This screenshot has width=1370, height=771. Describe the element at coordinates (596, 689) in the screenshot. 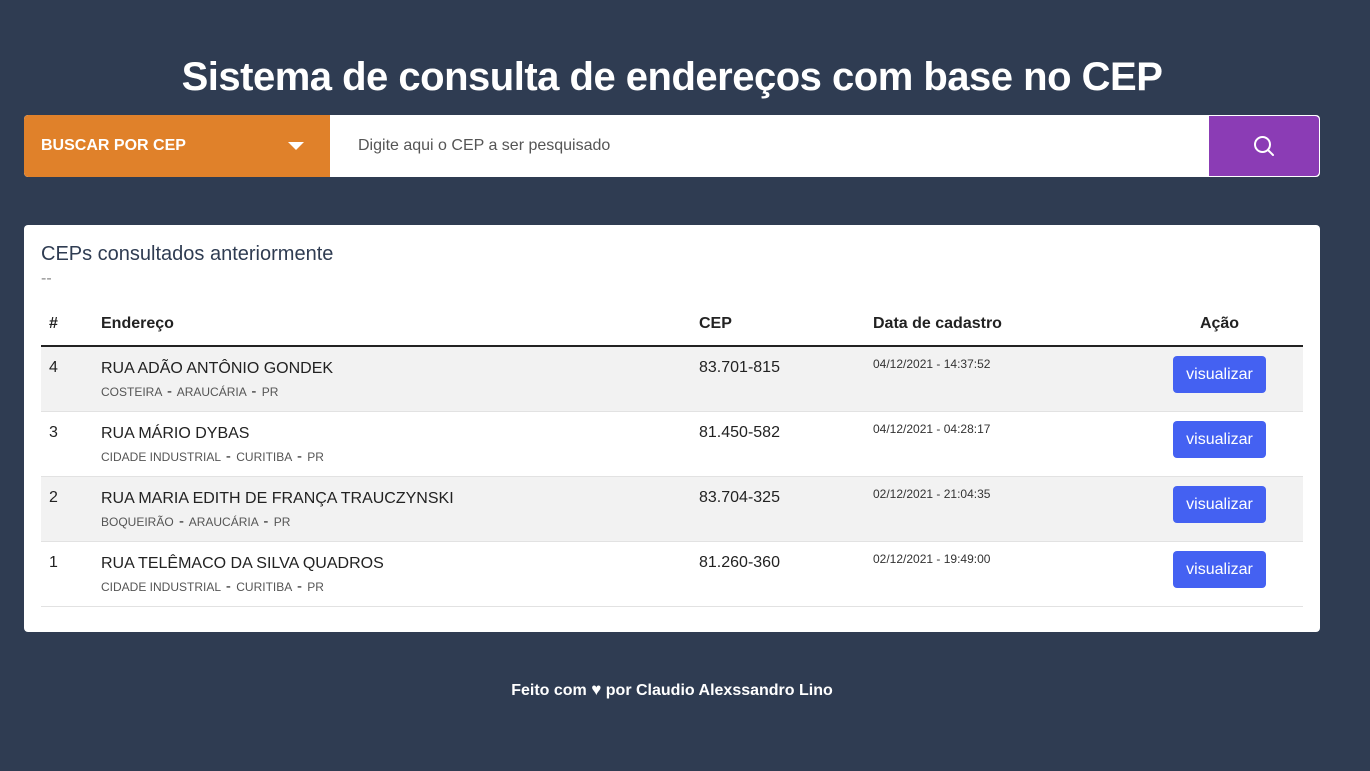

I see `heart-icon: ♥` at that location.